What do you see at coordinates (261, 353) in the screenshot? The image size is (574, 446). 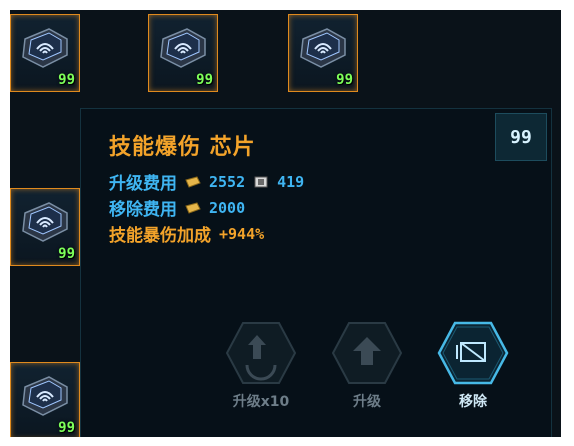 I see `upgrade-x10-icon` at bounding box center [261, 353].